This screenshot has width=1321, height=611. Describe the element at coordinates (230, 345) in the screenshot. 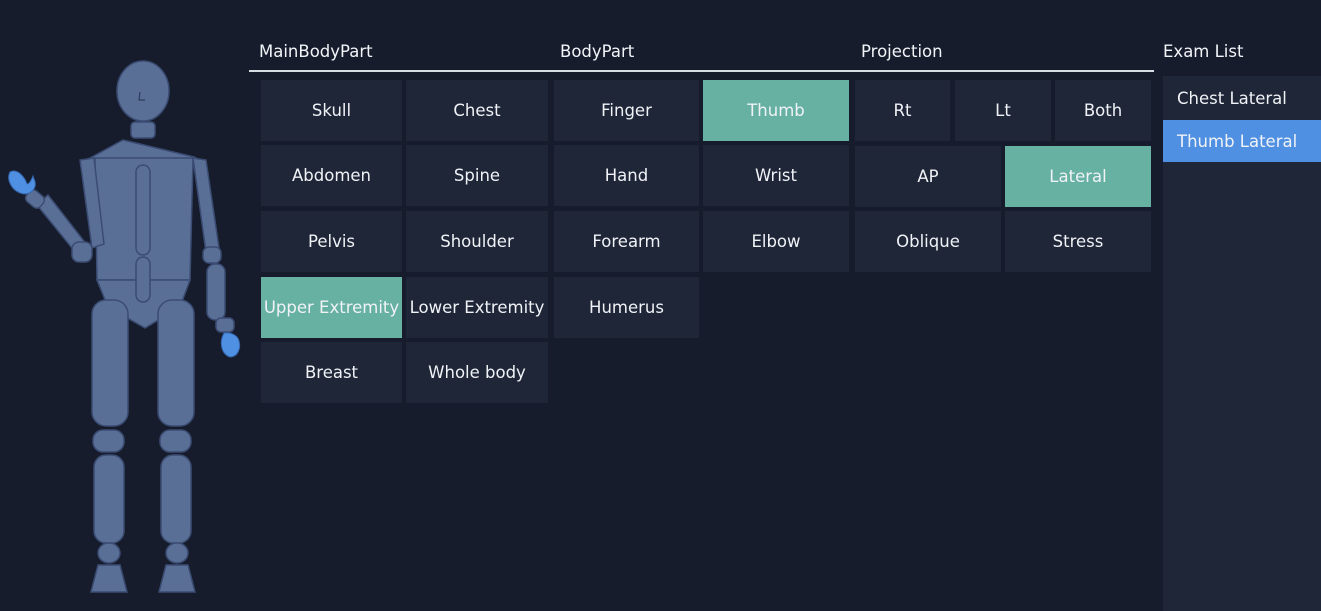

I see `figure-hand-left` at that location.